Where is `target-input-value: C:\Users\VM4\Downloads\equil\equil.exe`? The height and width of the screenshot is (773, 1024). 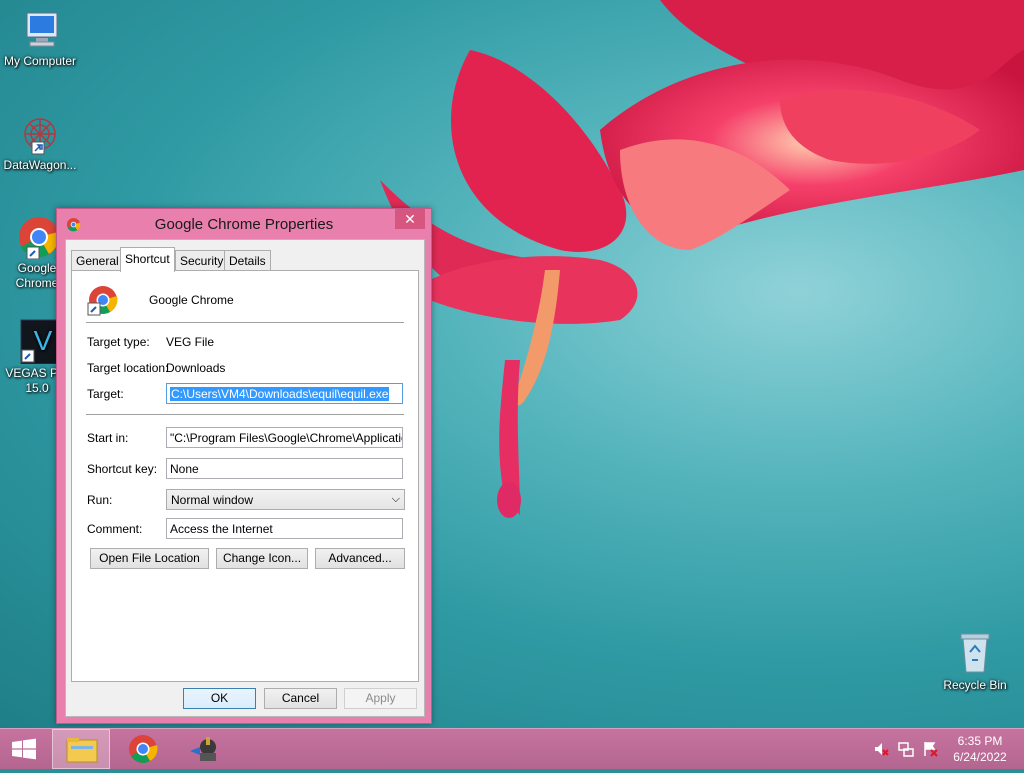 target-input-value: C:\Users\VM4\Downloads\equil\equil.exe is located at coordinates (280, 394).